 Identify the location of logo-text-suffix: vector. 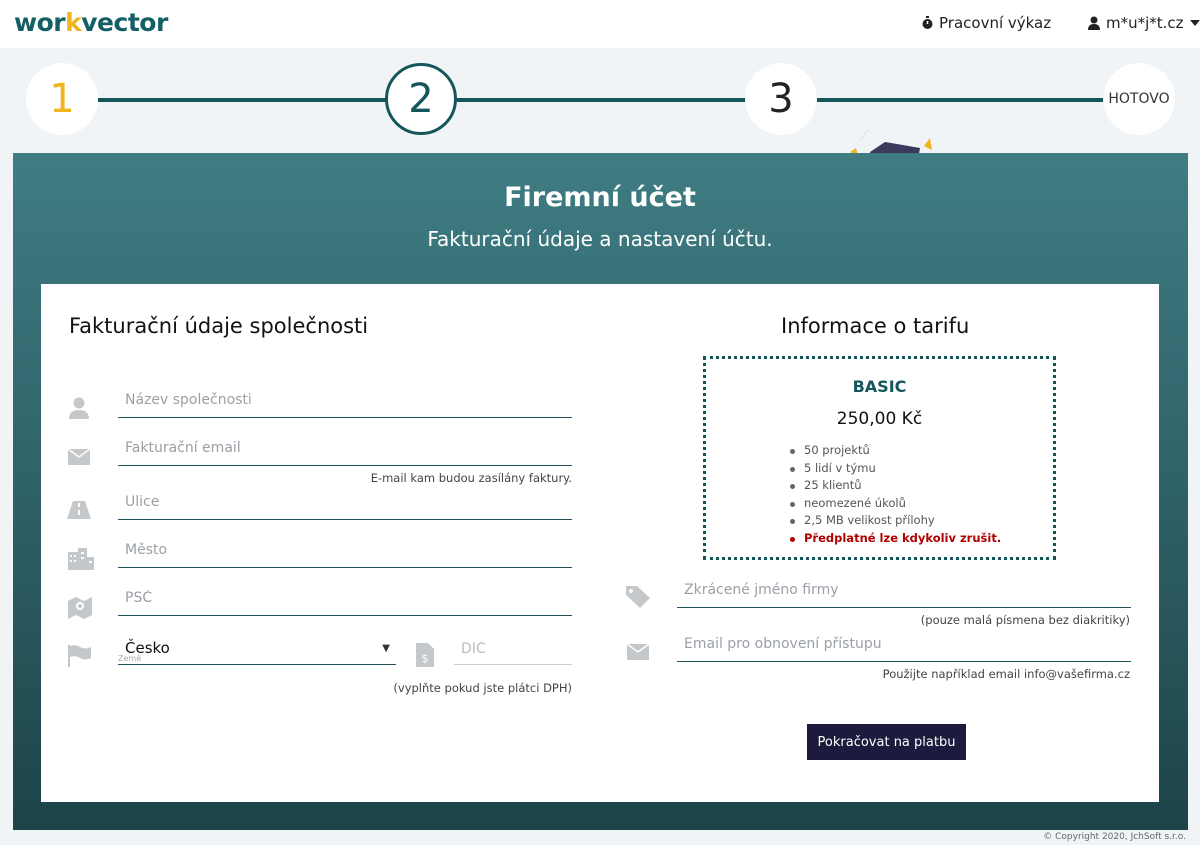
(124, 22).